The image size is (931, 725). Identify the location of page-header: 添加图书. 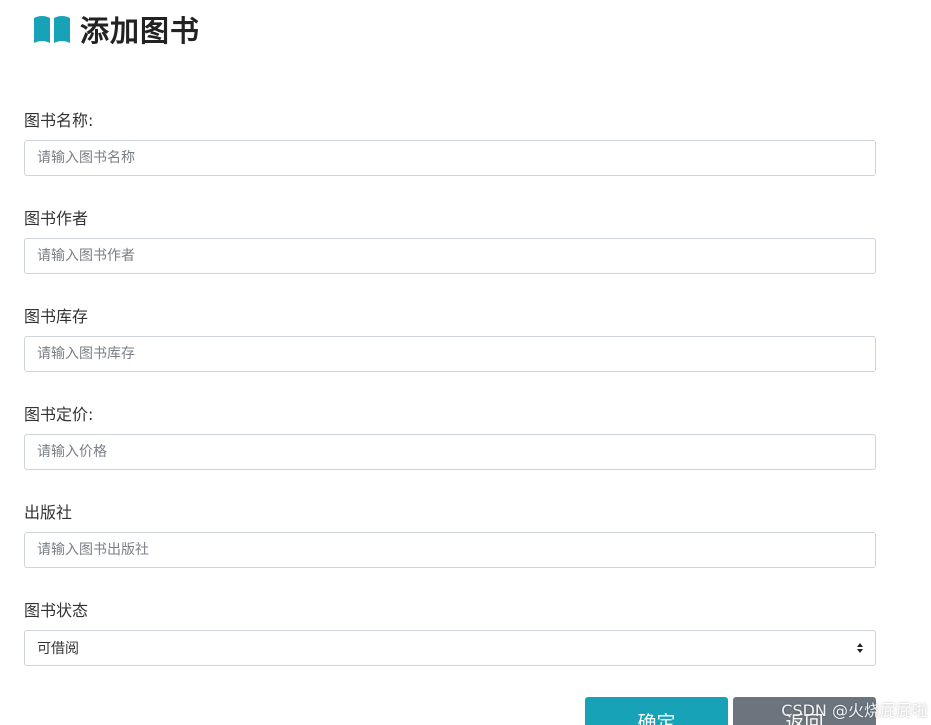
(116, 29).